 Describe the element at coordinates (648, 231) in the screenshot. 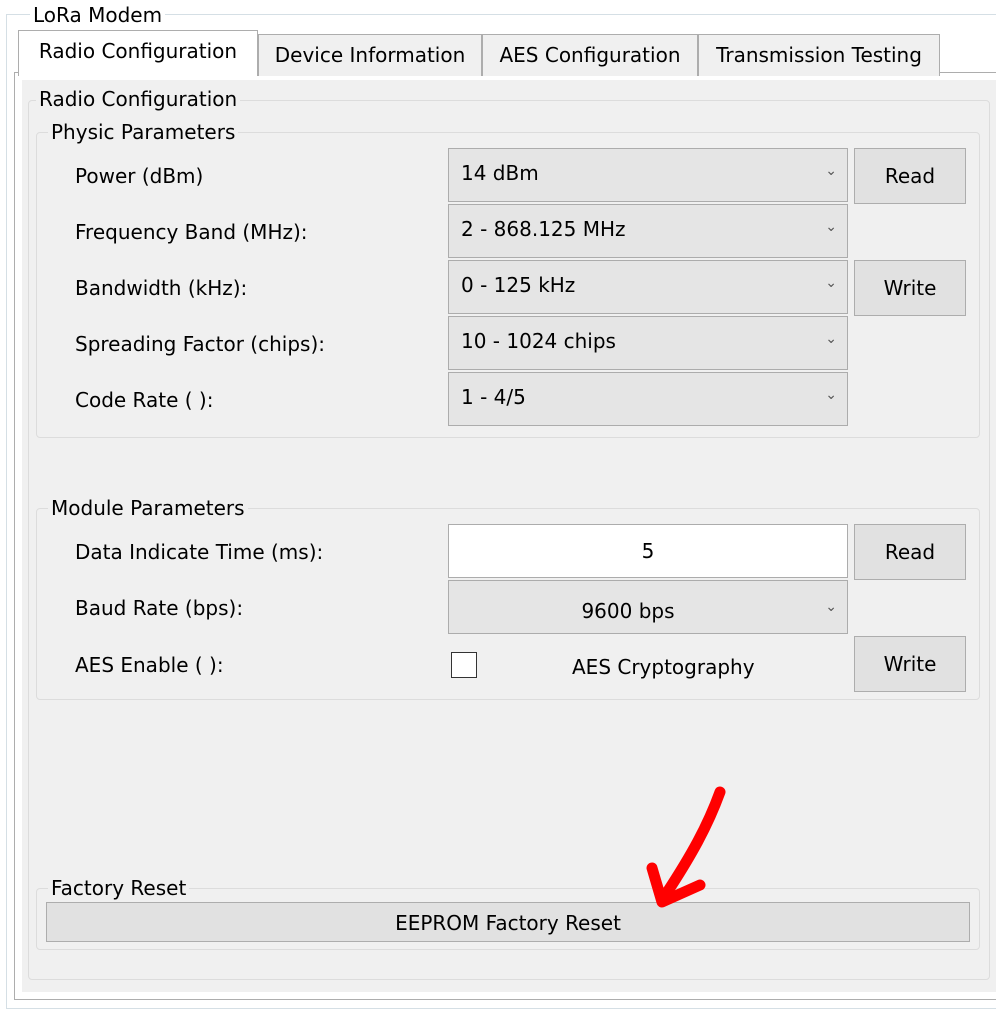

I see `frequency-band-select: 2 - 868.125 MHz ⌄` at that location.